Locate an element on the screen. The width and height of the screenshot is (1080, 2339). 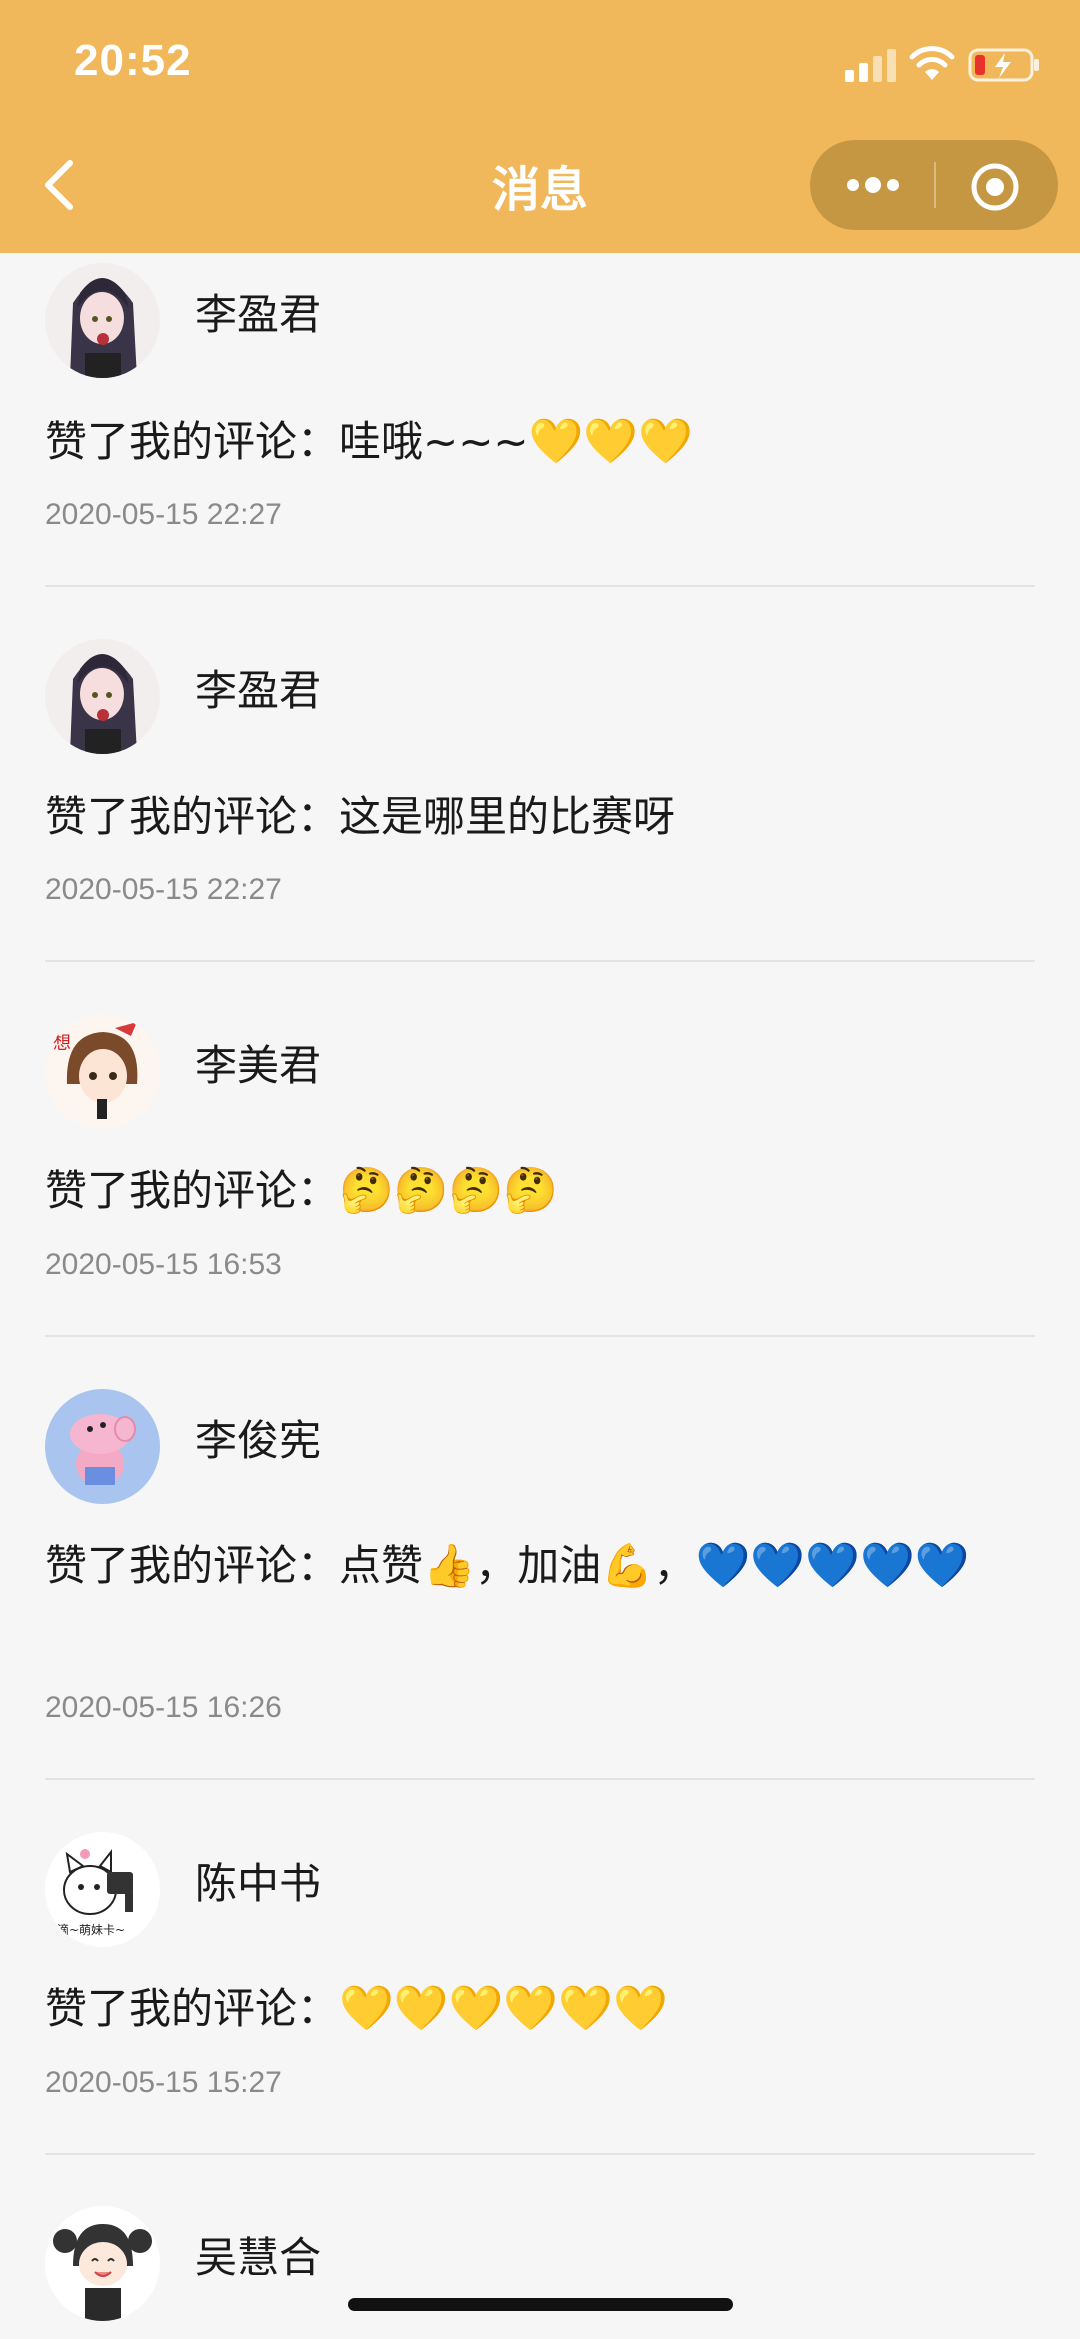
nav-header: 20:52 消息 is located at coordinates (540, 126).